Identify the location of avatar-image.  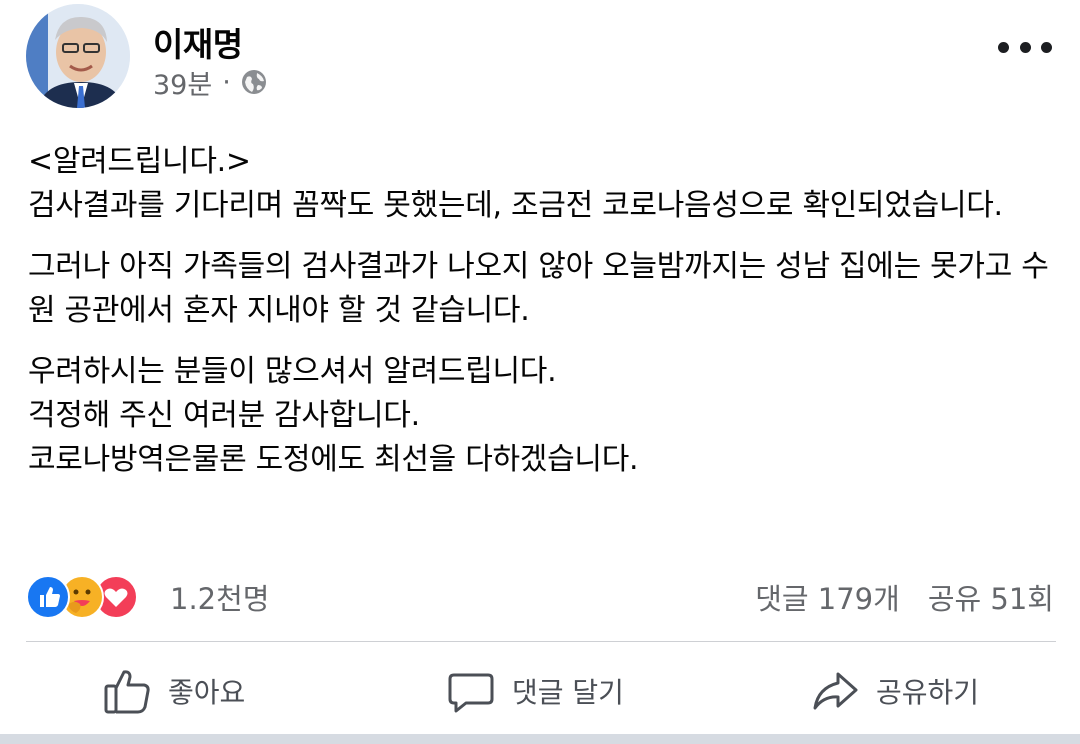
(78, 56).